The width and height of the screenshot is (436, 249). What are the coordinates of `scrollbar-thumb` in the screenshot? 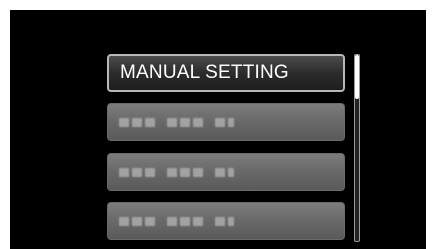 It's located at (357, 77).